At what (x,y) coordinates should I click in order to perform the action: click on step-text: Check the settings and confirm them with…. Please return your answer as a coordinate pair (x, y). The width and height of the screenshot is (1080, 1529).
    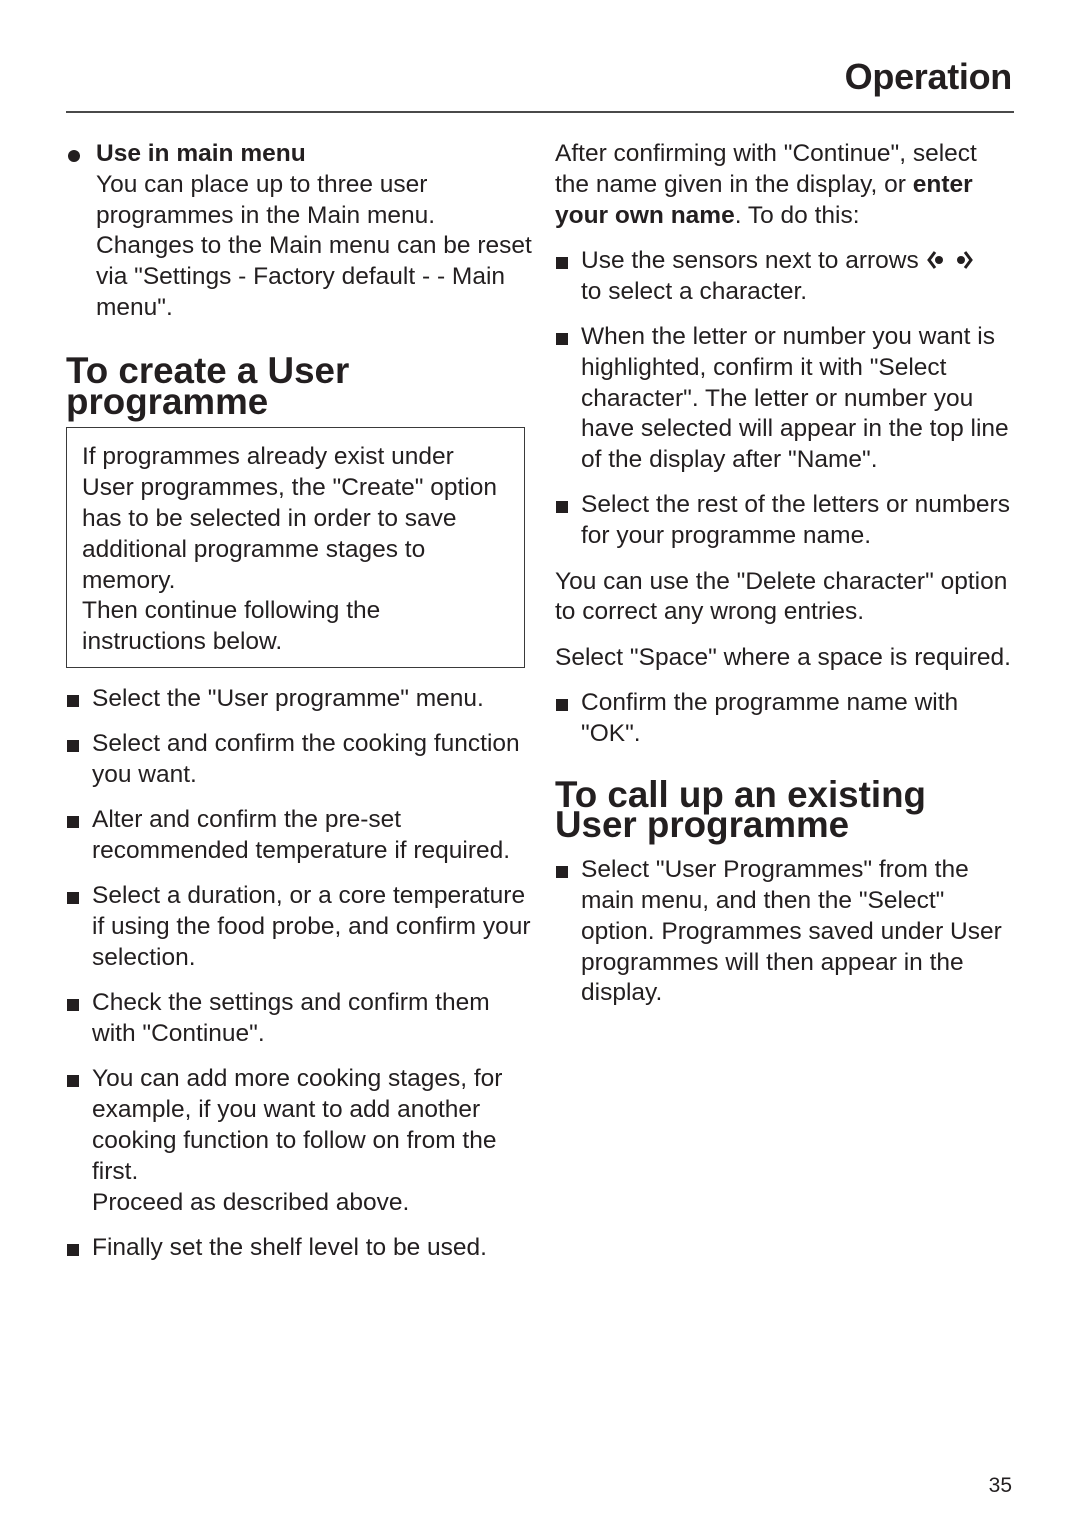
    Looking at the image, I should click on (291, 1018).